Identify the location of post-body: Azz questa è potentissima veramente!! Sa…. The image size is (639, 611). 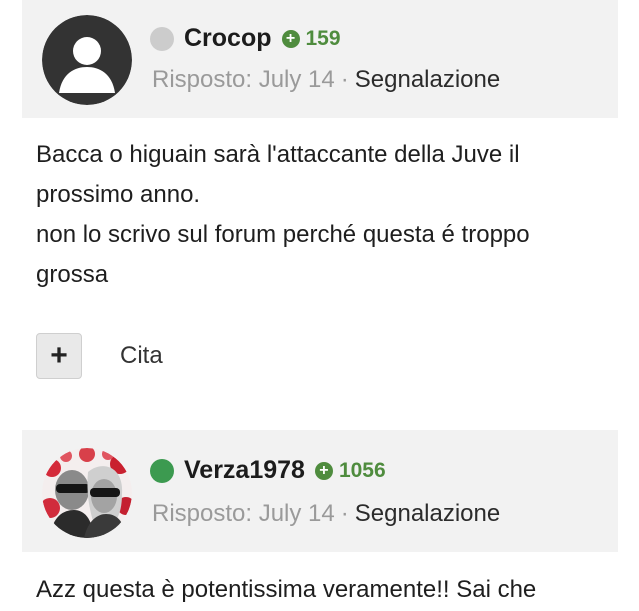
(321, 590).